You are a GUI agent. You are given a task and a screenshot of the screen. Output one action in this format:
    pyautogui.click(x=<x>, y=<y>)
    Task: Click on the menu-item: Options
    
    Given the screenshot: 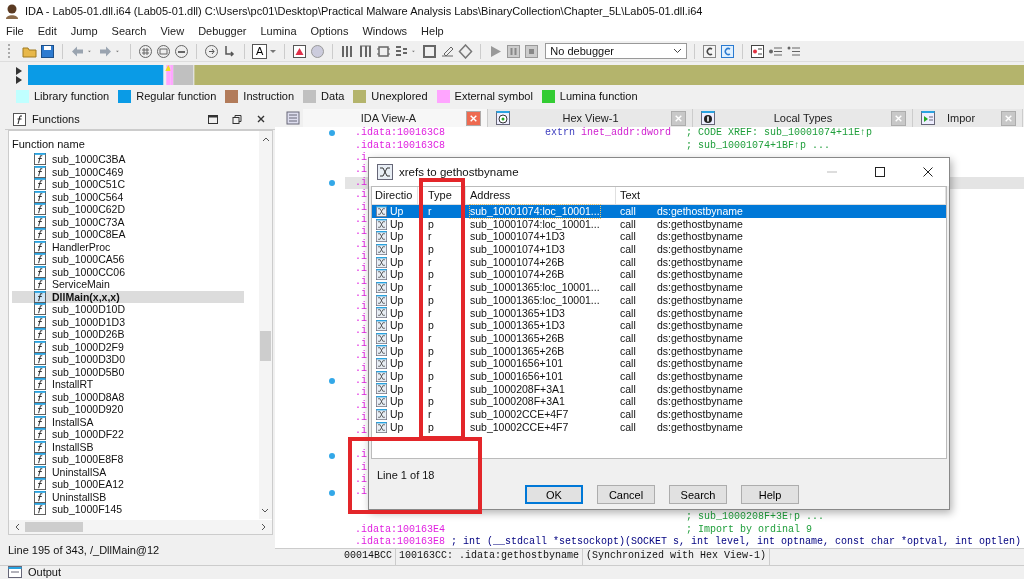 What is the action you would take?
    pyautogui.click(x=329, y=31)
    